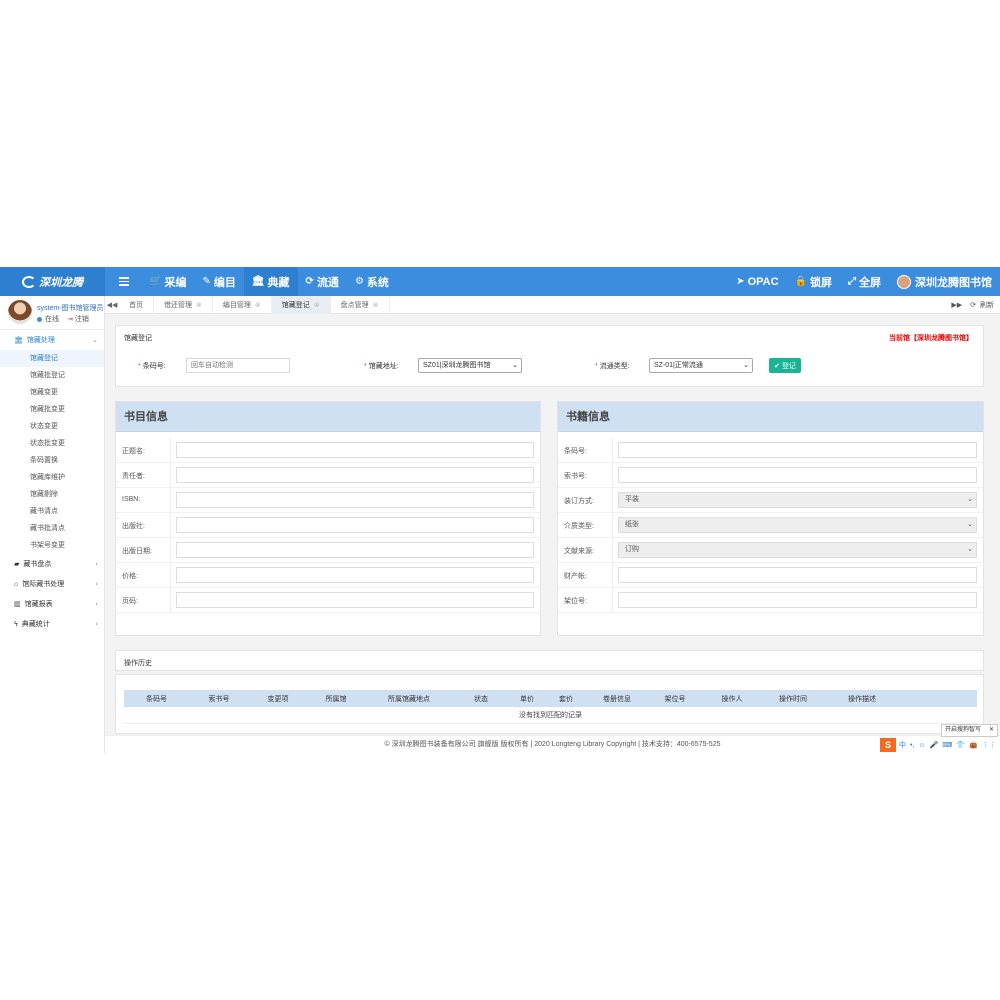 This screenshot has width=1000, height=1000. I want to click on home-icon: ⌂, so click(16, 584).